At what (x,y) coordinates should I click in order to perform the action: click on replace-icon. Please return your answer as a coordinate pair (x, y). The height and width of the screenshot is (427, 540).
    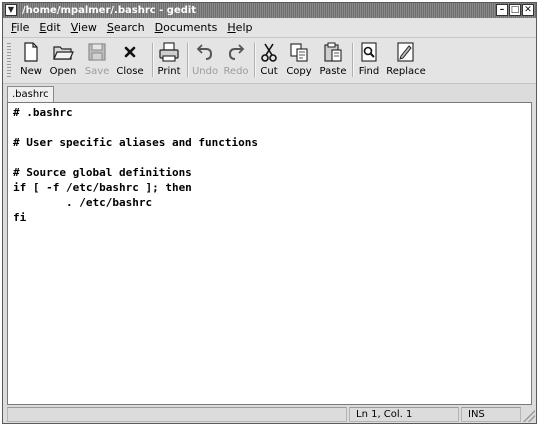
    Looking at the image, I should click on (405, 52).